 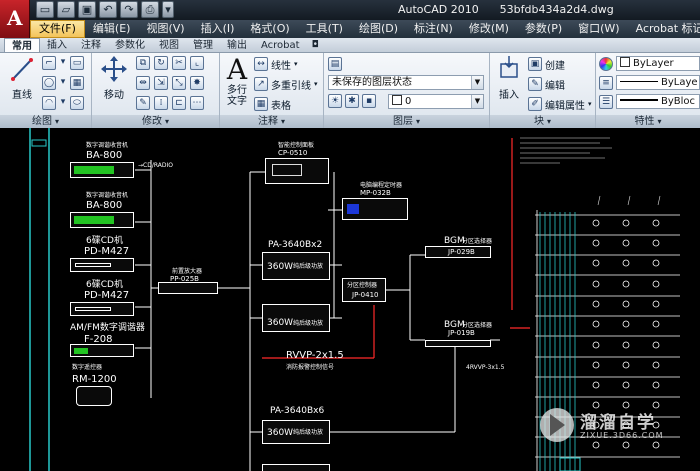 I want to click on panel-layers-title: 图层 ▾, so click(x=406, y=121).